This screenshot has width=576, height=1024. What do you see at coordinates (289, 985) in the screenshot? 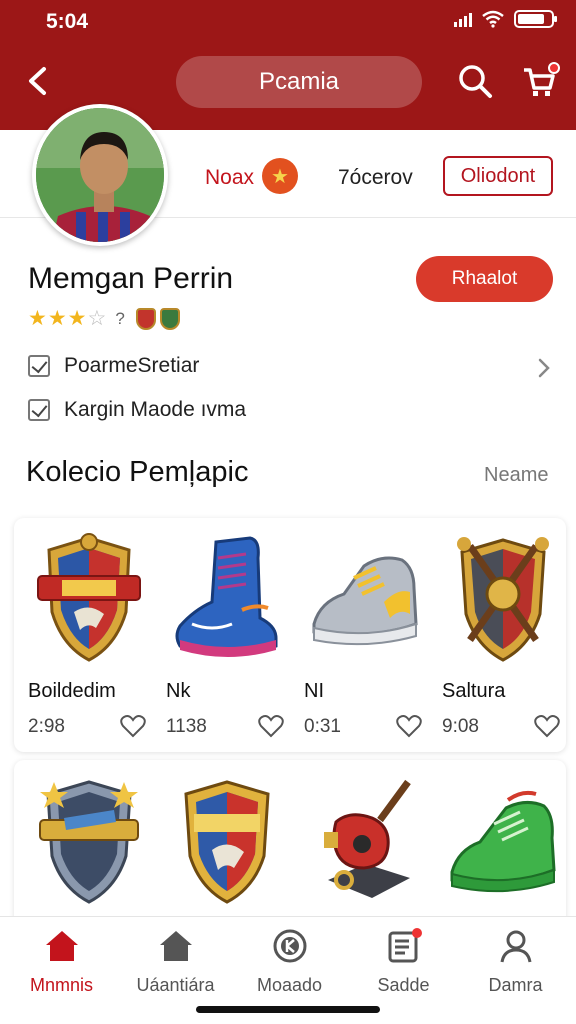
I see `nav-label: Moaado` at bounding box center [289, 985].